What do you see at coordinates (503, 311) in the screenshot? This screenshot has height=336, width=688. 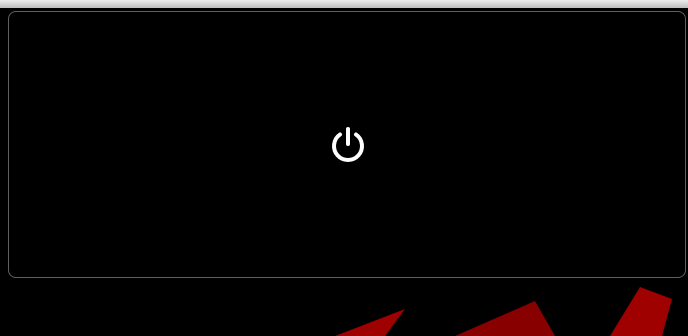 I see `red-watermark-graphic` at bounding box center [503, 311].